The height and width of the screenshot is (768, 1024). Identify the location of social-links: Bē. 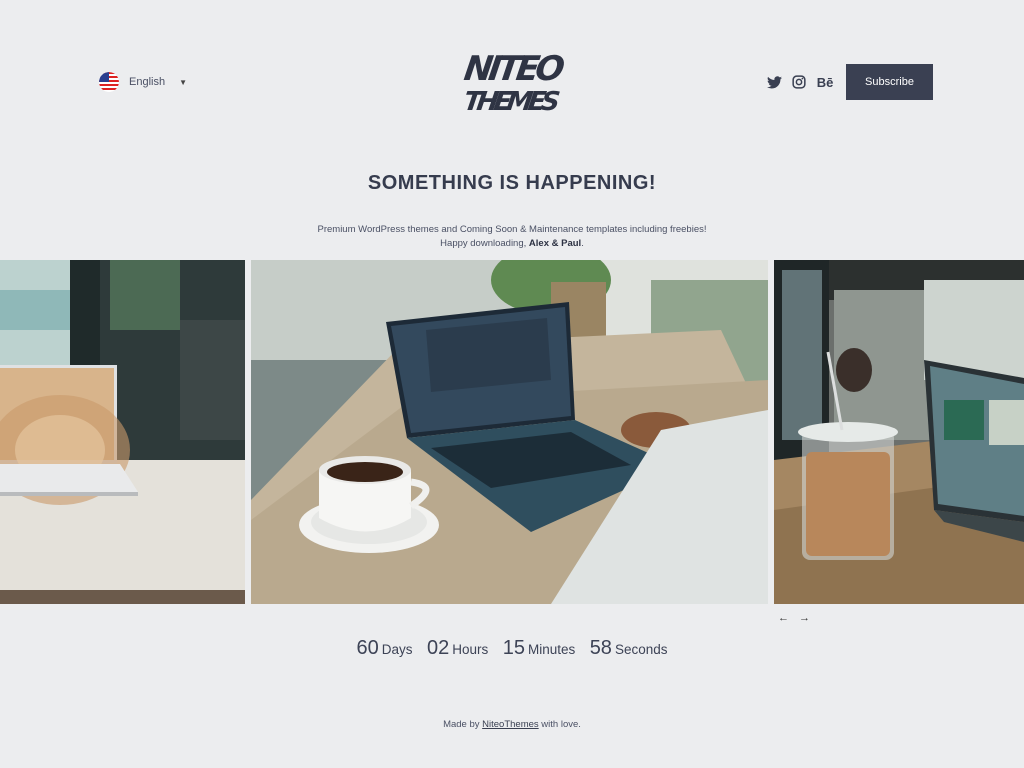
(800, 82).